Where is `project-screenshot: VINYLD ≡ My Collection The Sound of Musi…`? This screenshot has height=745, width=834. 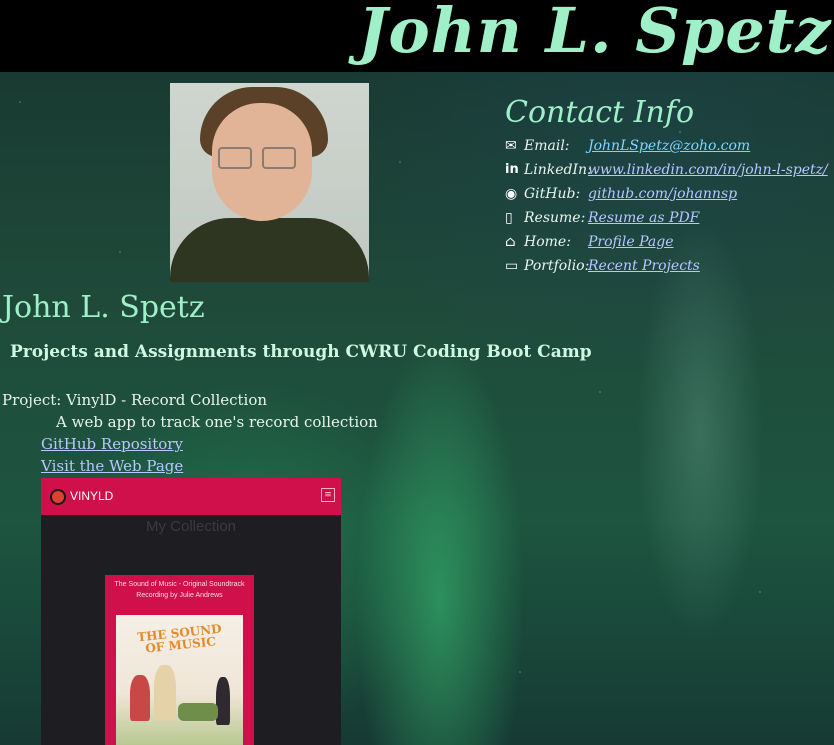
project-screenshot: VINYLD ≡ My Collection The Sound of Musi… is located at coordinates (191, 611).